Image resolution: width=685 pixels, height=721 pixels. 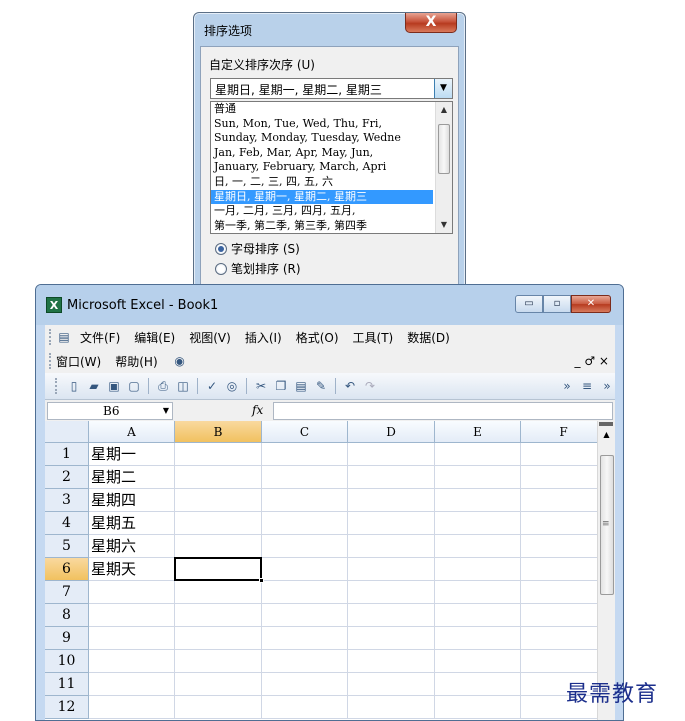 I want to click on column-header: C, so click(x=305, y=432).